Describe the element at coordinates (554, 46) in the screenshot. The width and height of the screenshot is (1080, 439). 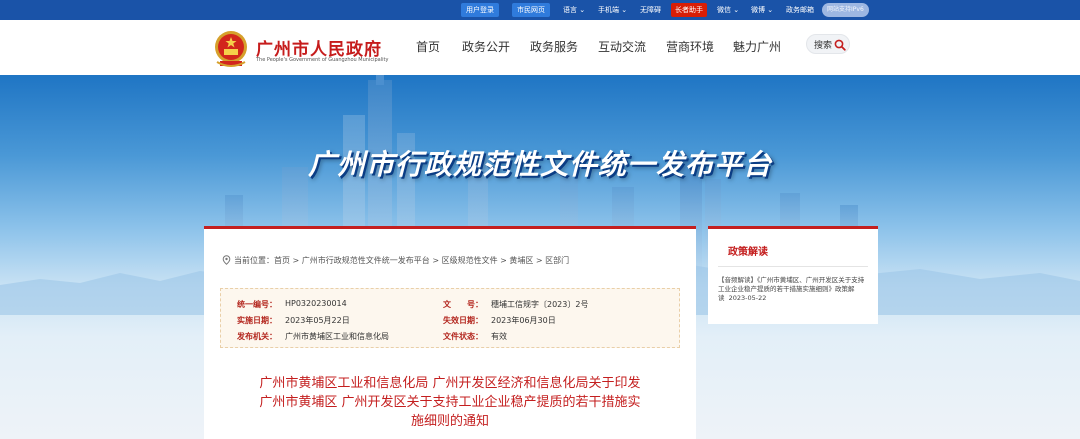
I see `nav-gov-services: 政务服务` at that location.